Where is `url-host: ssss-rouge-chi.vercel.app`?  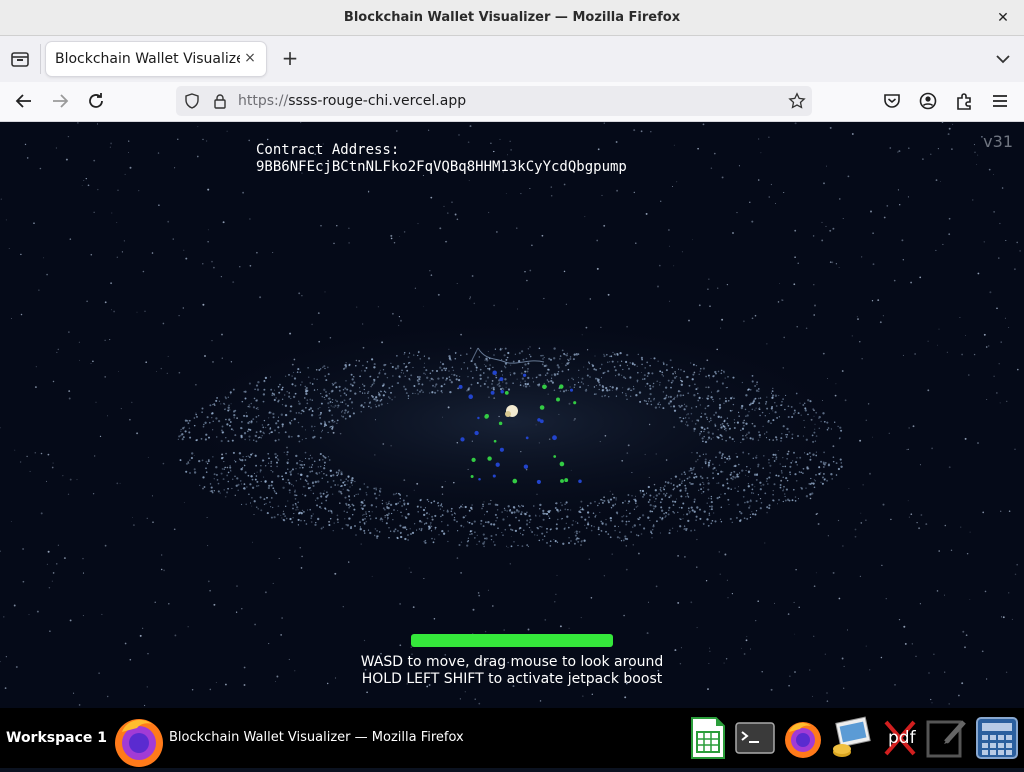 url-host: ssss-rouge-chi.vercel.app is located at coordinates (377, 101).